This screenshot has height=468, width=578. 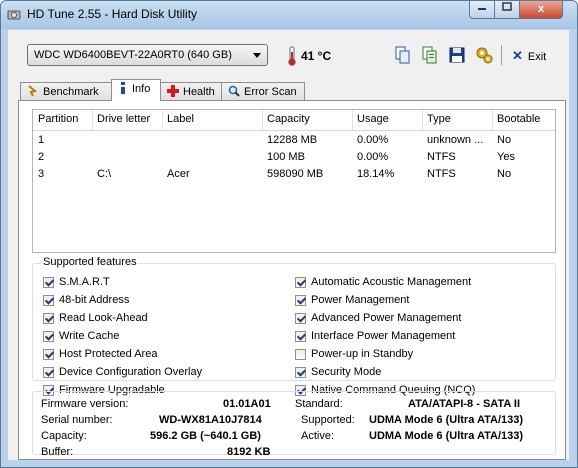 I want to click on drive-select-value: WDC WD6400BEVT-22A0RT0 (640 GB), so click(x=133, y=55).